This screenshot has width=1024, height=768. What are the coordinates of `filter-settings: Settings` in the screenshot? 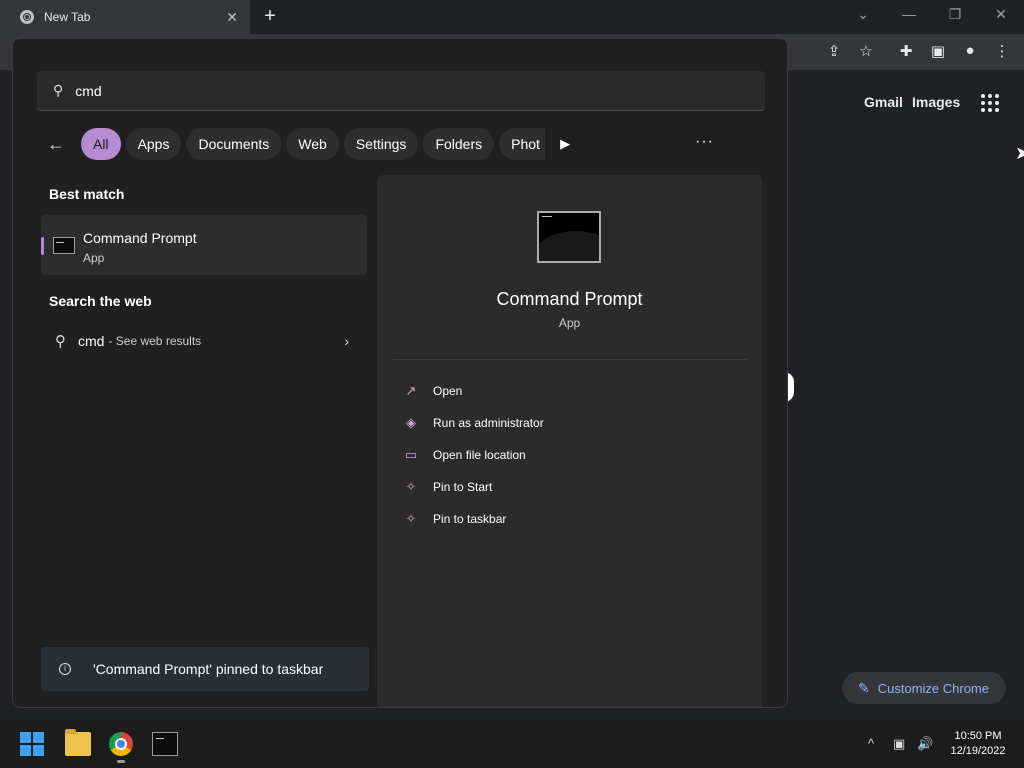 It's located at (381, 144).